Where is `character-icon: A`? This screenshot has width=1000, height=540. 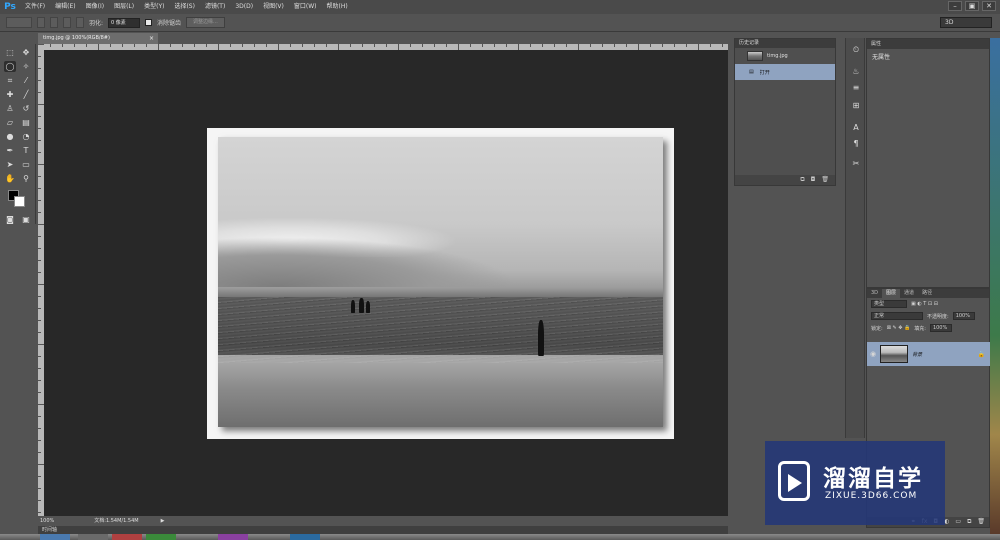
character-icon: A is located at coordinates (856, 128).